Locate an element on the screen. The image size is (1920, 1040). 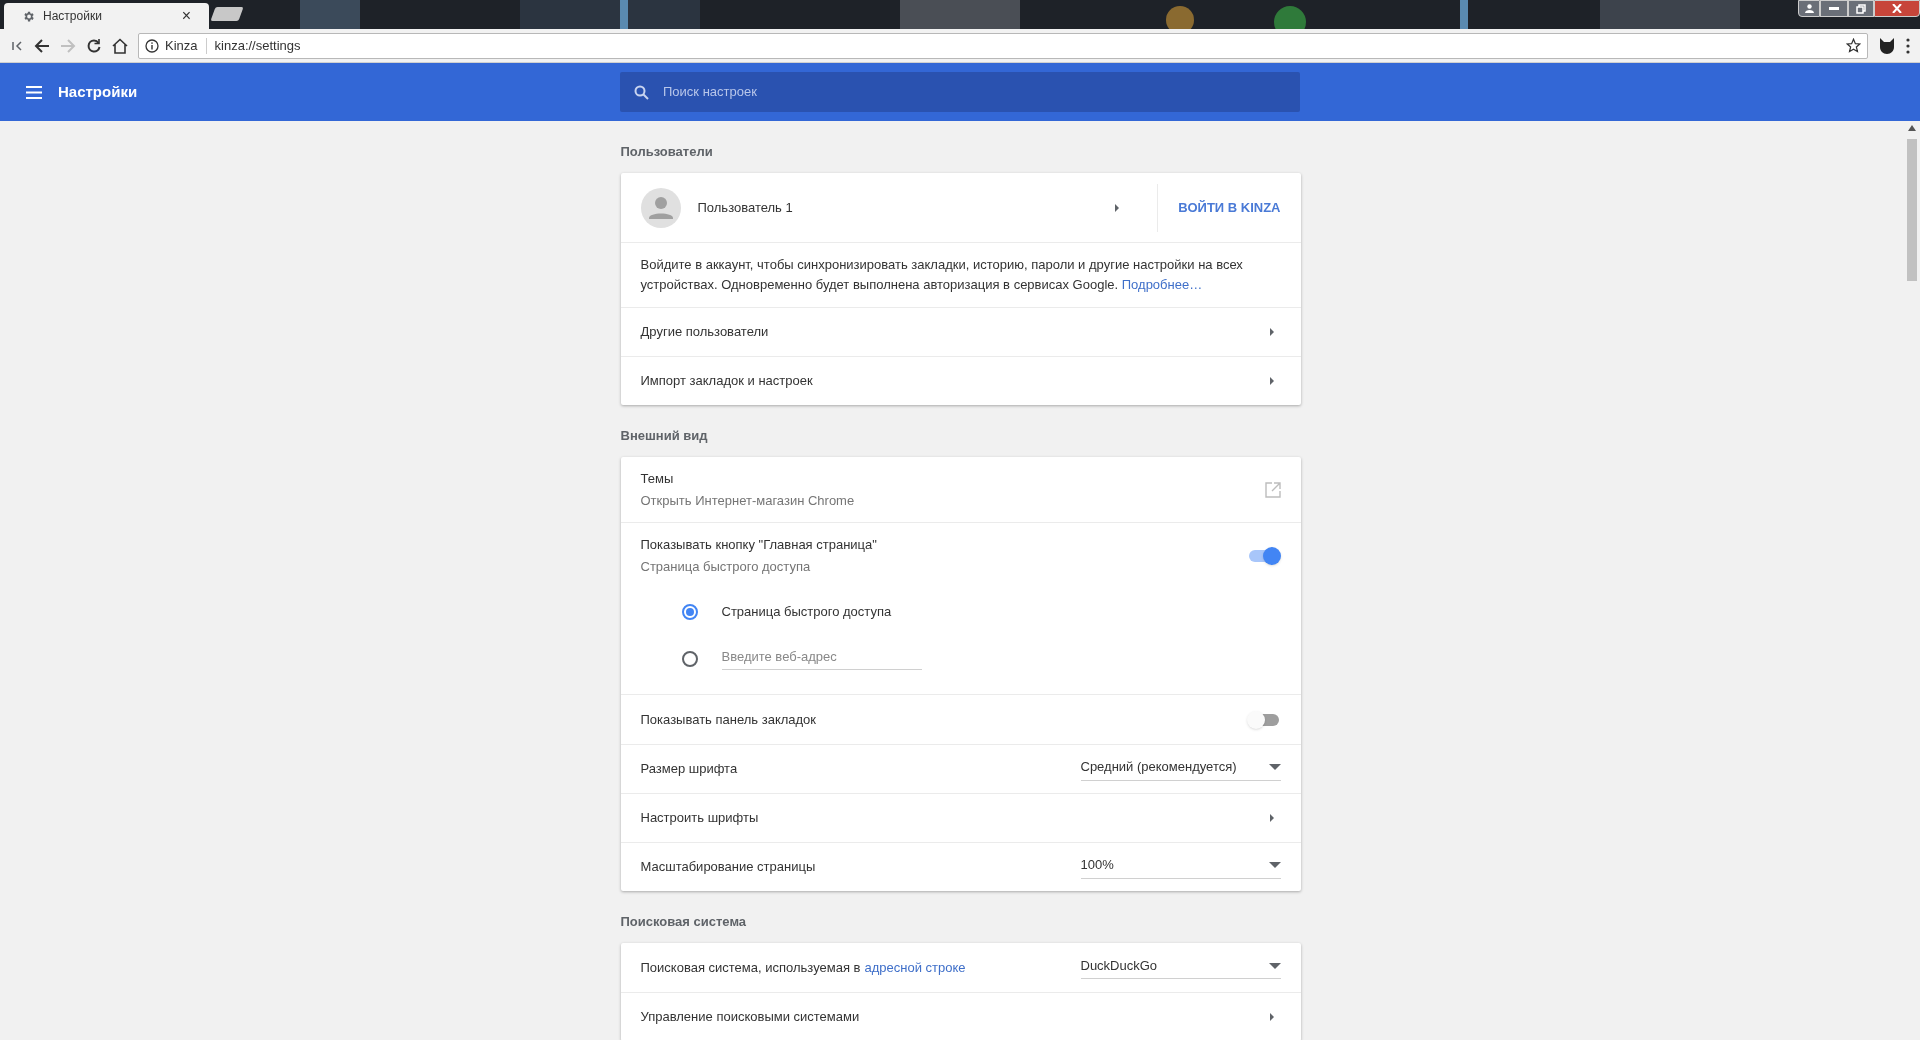
restore-icon is located at coordinates (1861, 8).